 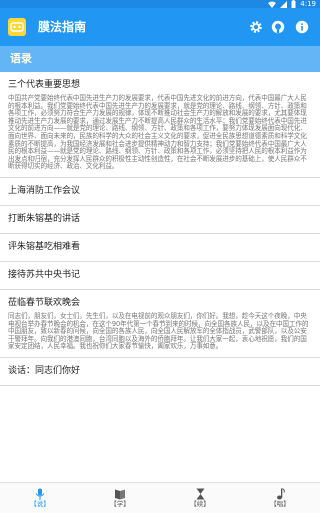 I want to click on list-item-title: 上海消防工作会议, so click(x=44, y=190).